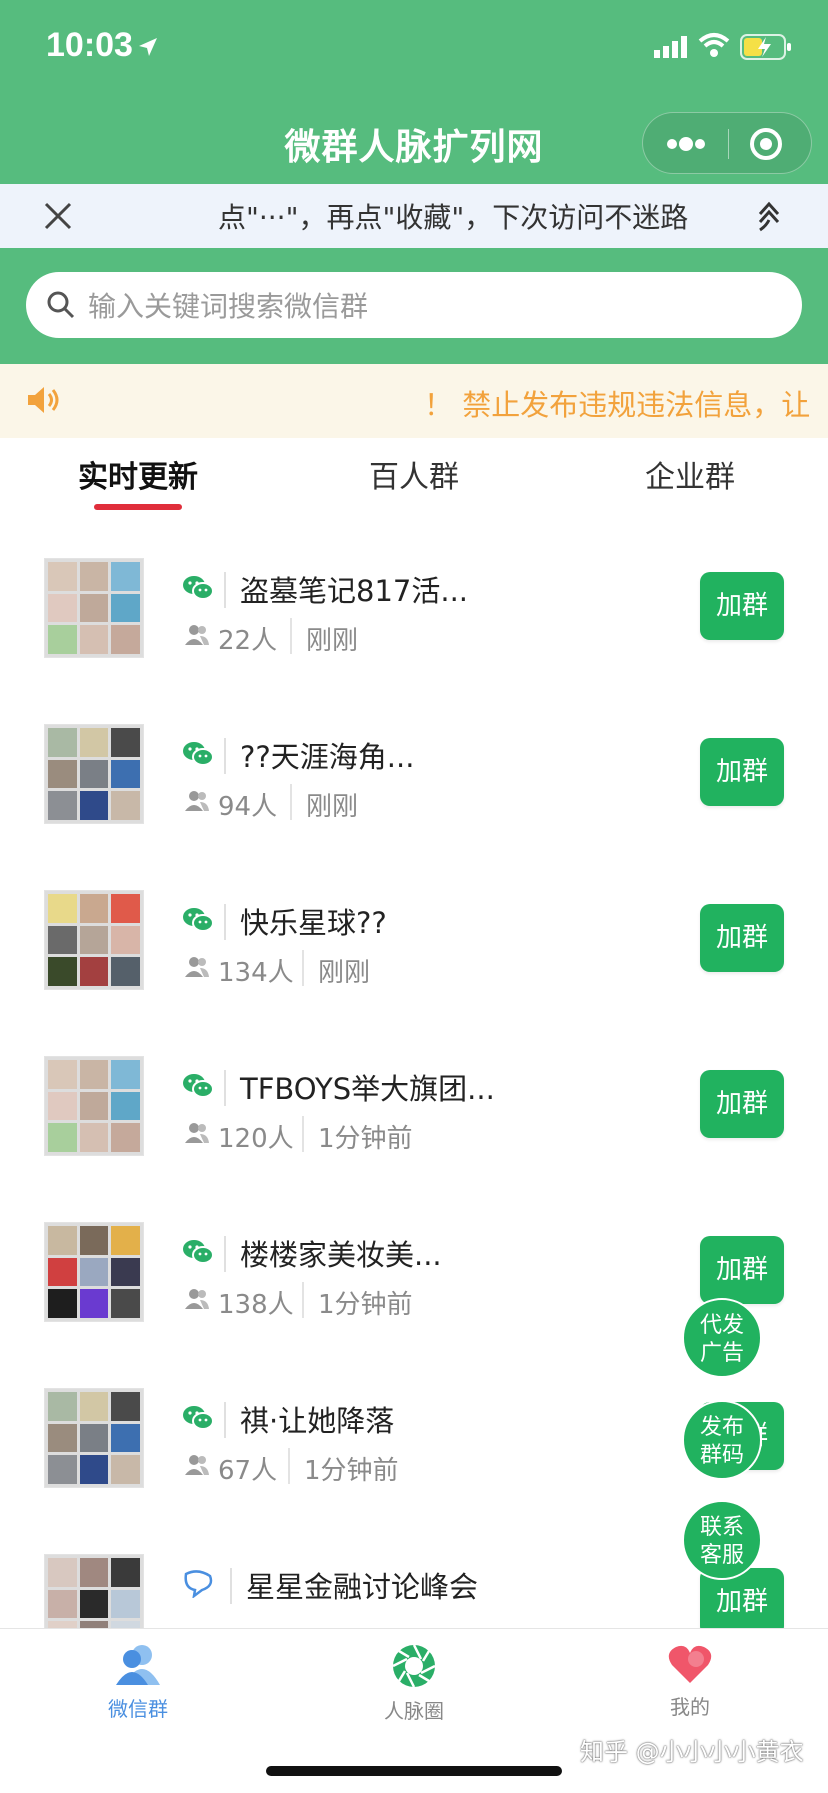  I want to click on tabbar-label: 我的, so click(690, 1707).